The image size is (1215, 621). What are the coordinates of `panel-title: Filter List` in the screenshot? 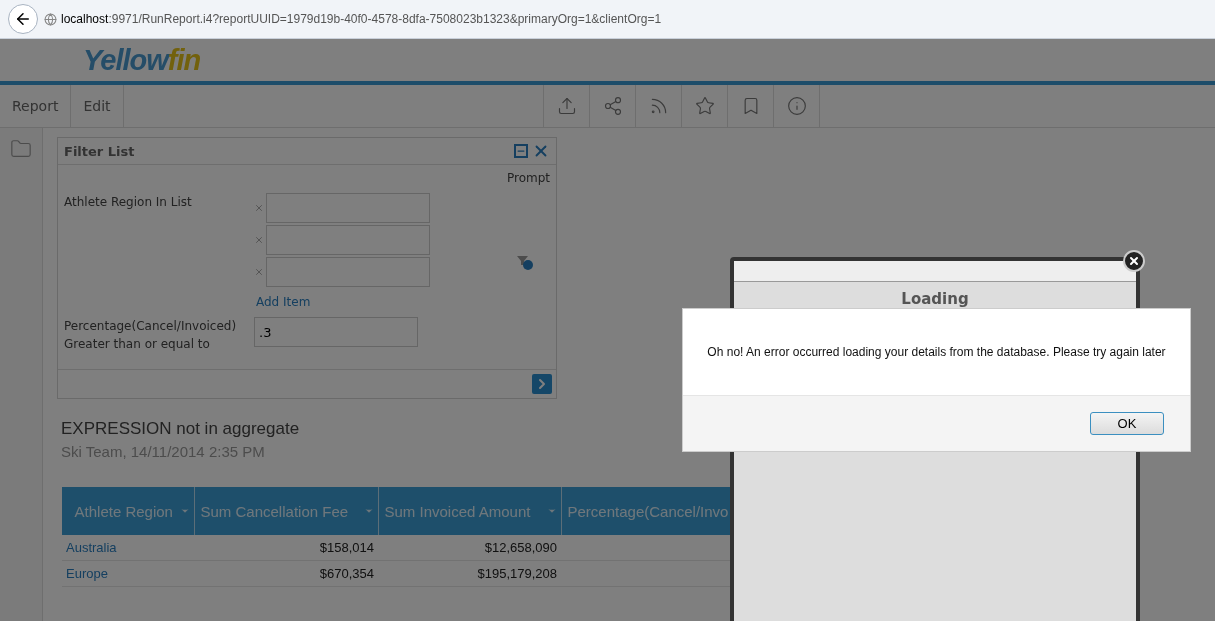 It's located at (100, 151).